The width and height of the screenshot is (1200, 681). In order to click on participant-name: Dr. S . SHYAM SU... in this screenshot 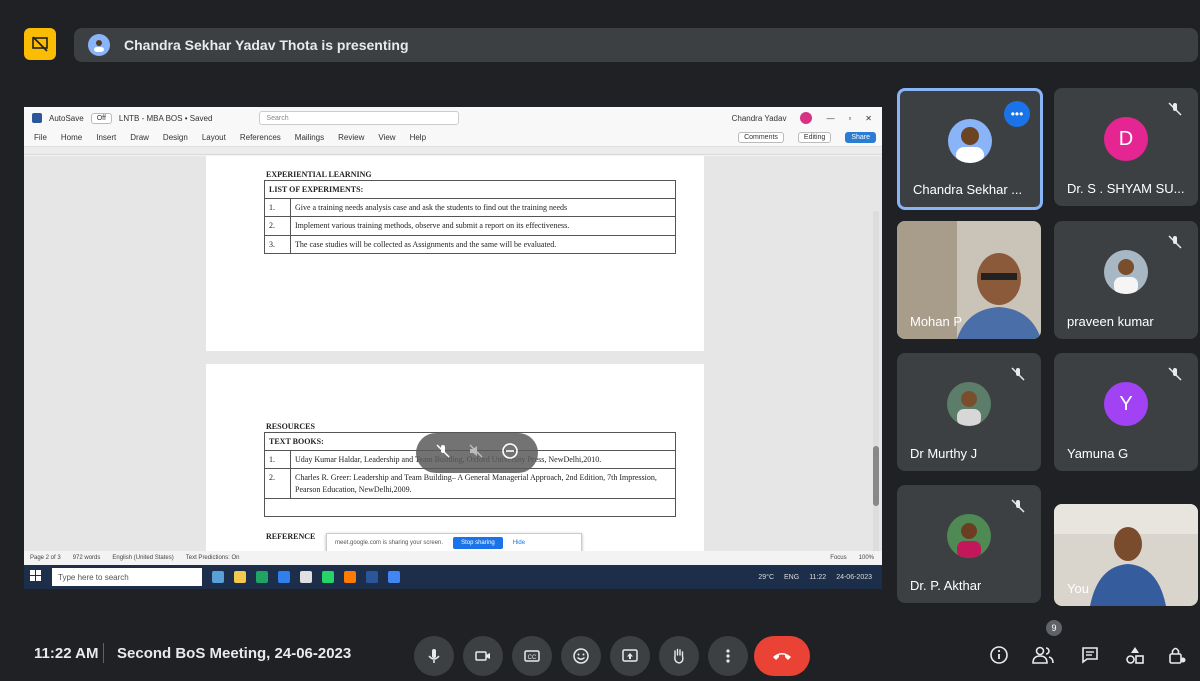, I will do `click(1126, 188)`.